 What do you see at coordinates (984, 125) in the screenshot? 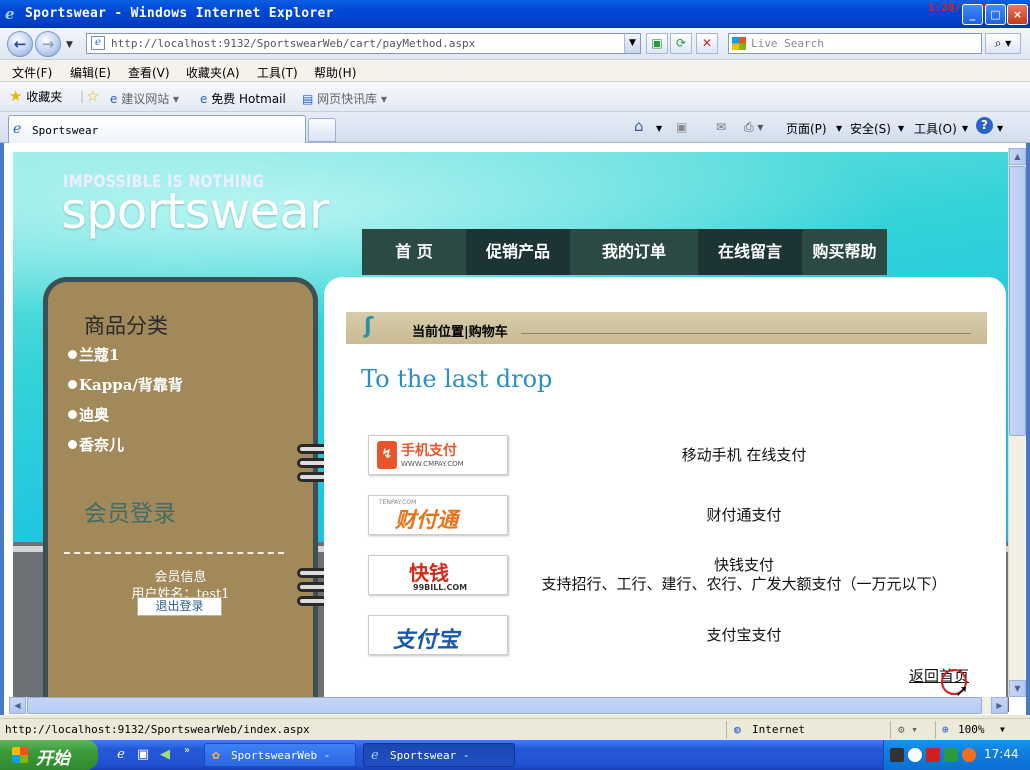
I see `help-icon: ?` at bounding box center [984, 125].